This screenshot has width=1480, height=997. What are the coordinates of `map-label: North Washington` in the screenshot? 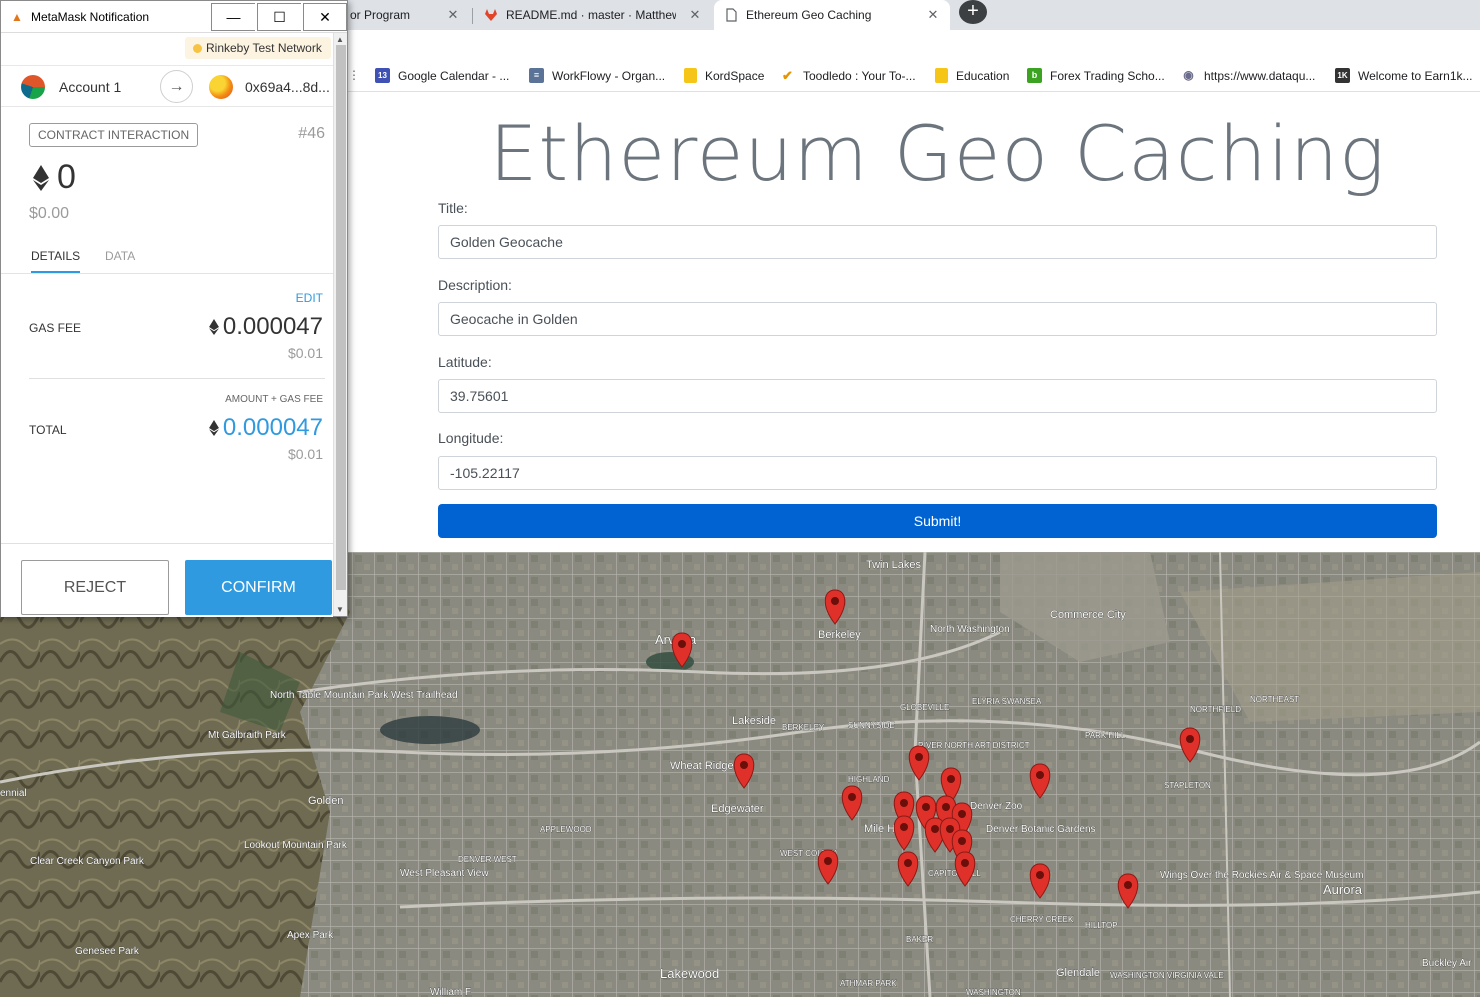 It's located at (970, 629).